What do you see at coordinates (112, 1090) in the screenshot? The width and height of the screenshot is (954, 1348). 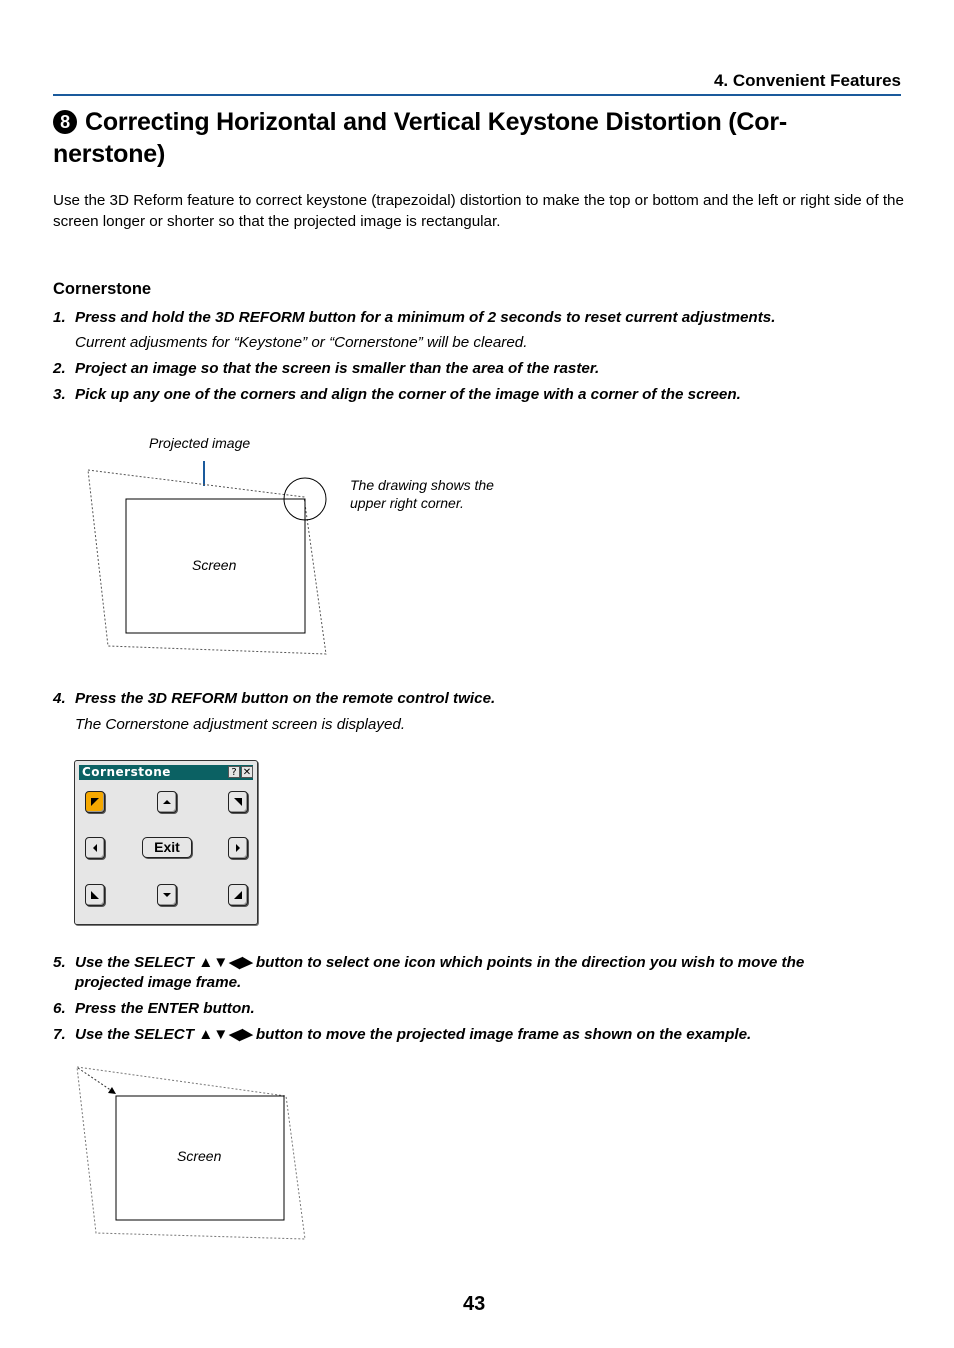 I see `corner-move-arrowhead-icon` at bounding box center [112, 1090].